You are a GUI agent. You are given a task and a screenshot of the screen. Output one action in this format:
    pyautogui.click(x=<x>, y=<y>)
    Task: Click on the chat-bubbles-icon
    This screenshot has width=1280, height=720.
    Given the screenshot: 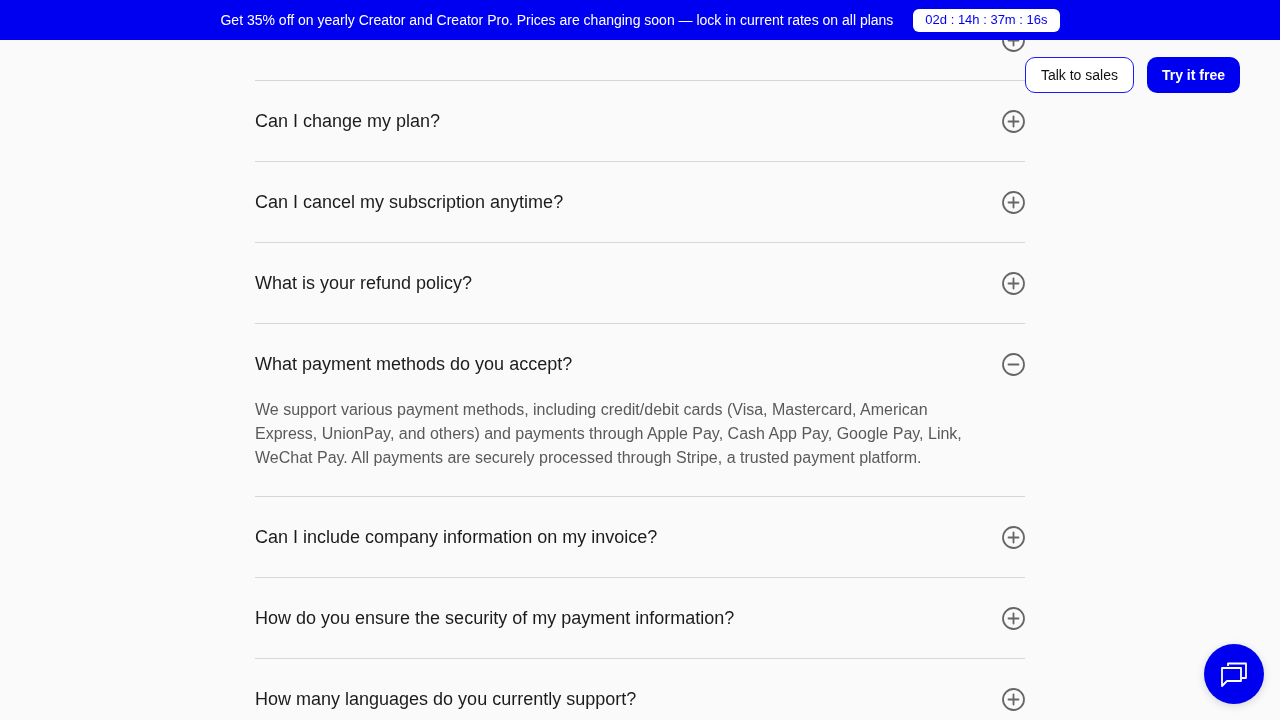 What is the action you would take?
    pyautogui.click(x=1234, y=674)
    